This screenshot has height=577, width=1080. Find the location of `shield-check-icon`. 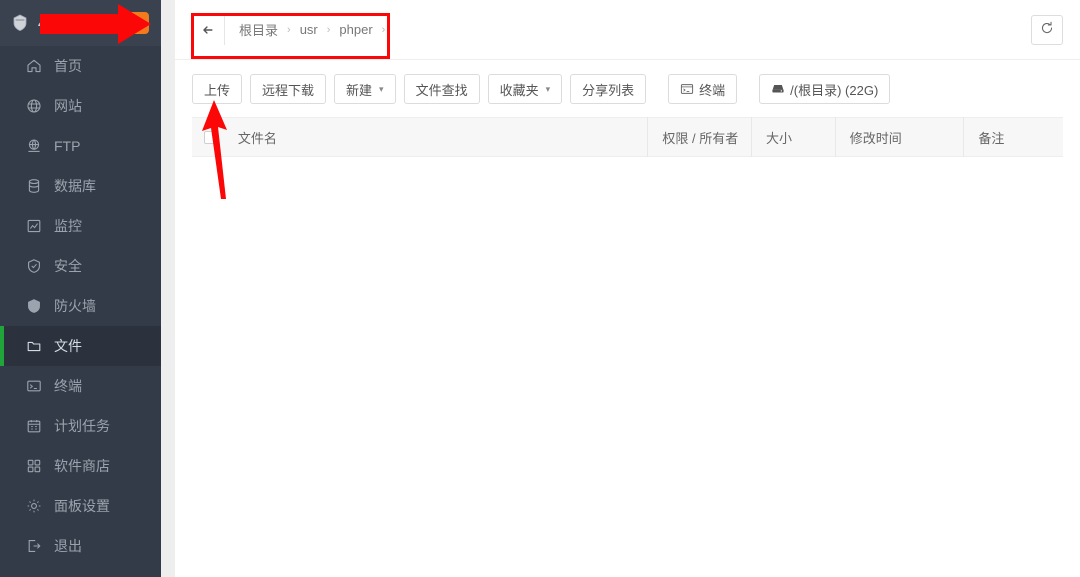

shield-check-icon is located at coordinates (34, 266).